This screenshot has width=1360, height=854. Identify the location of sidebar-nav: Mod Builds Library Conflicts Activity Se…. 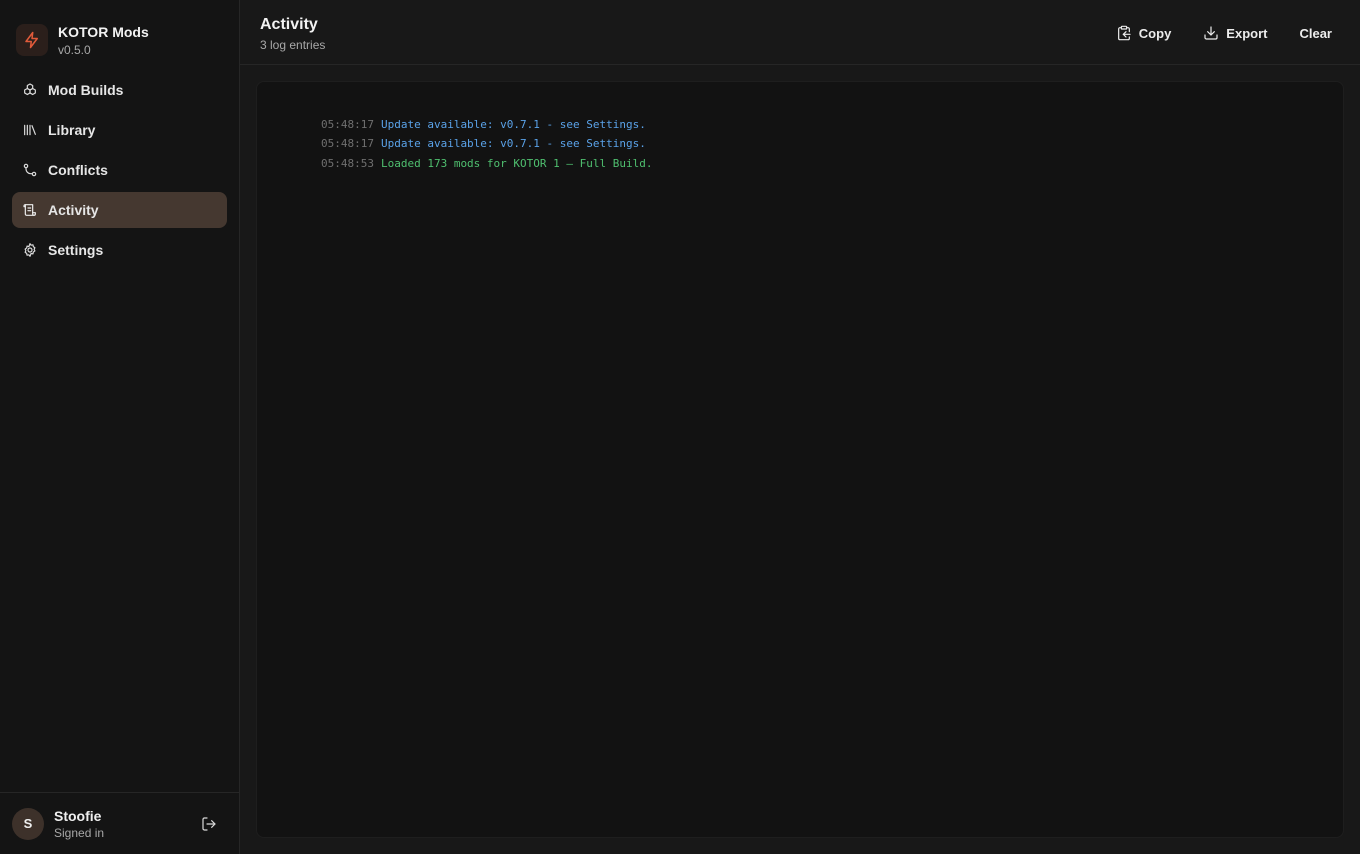
(119, 170).